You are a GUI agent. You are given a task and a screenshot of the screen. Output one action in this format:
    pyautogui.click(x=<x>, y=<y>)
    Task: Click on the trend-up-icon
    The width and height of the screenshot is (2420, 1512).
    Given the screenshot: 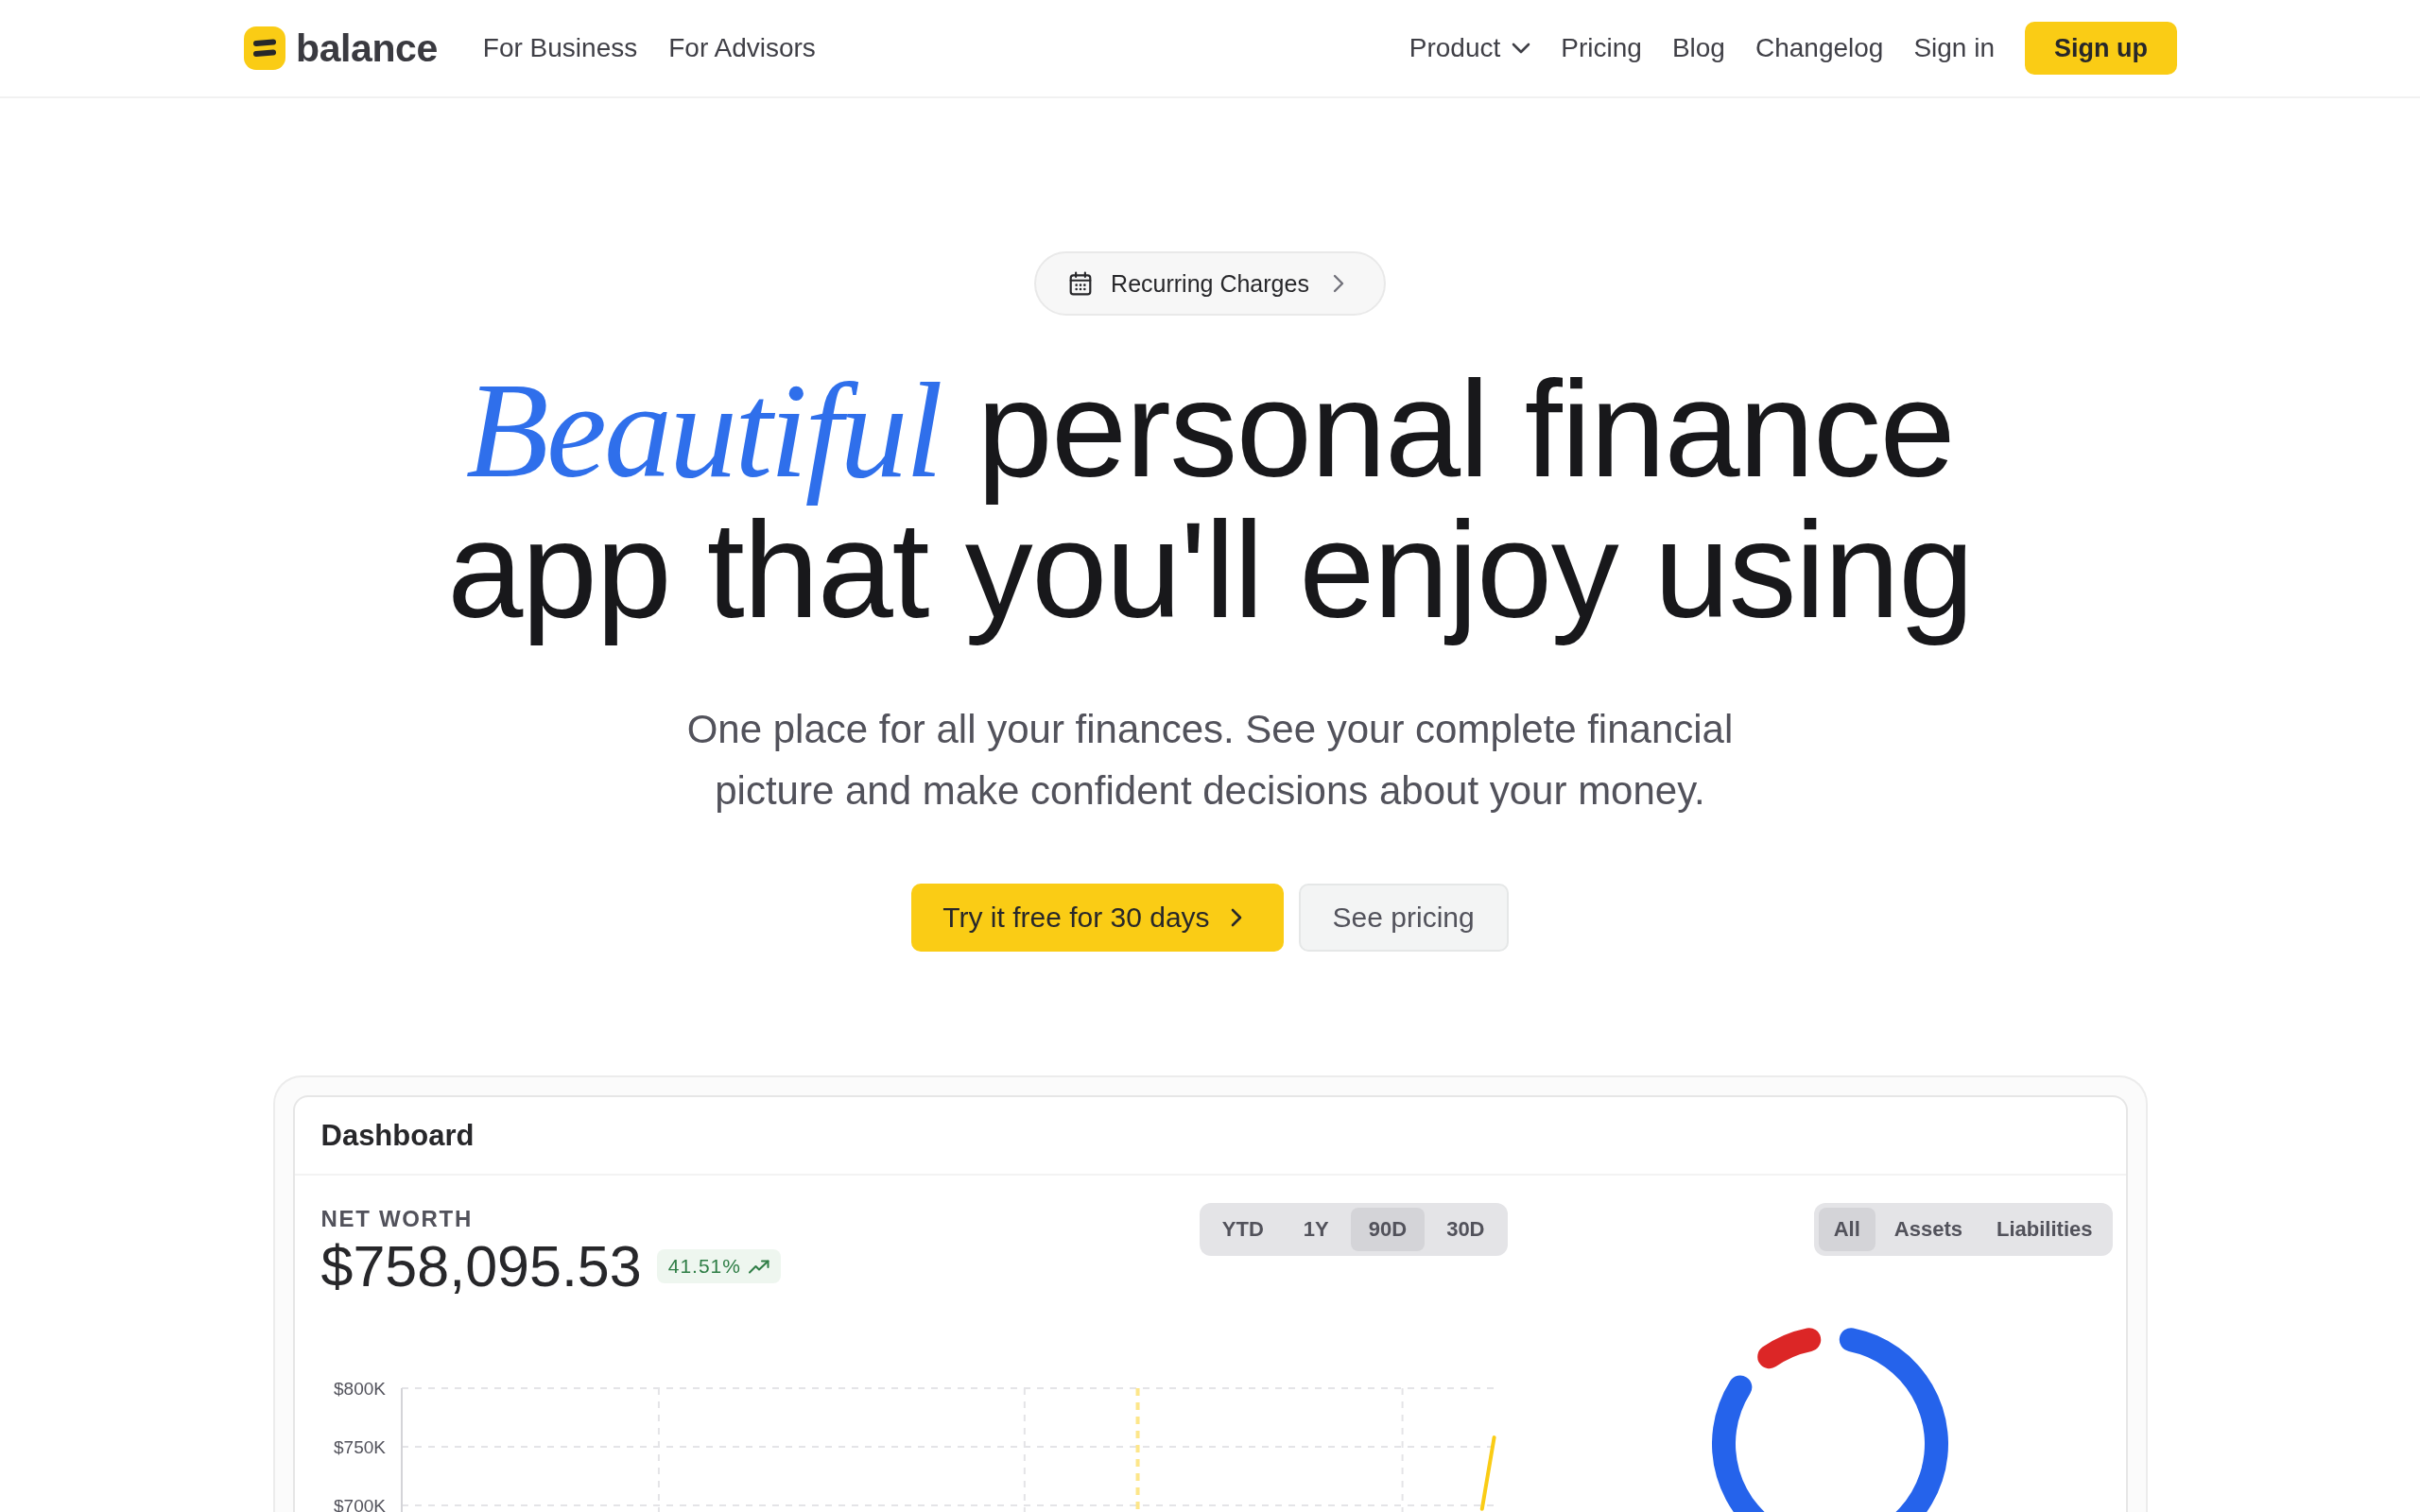 What is the action you would take?
    pyautogui.click(x=758, y=1266)
    